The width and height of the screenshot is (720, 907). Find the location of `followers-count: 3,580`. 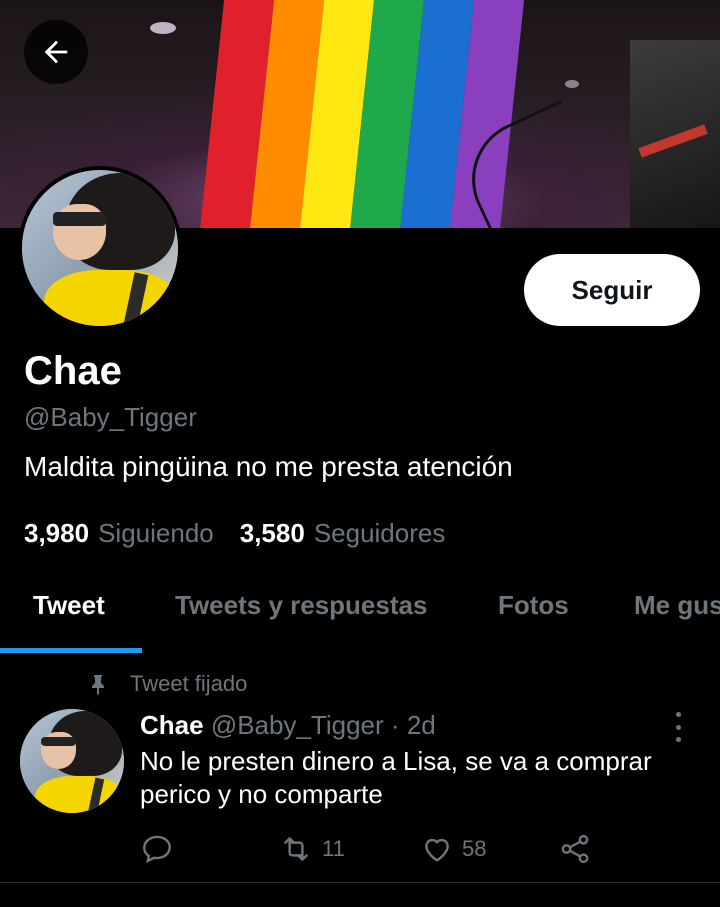

followers-count: 3,580 is located at coordinates (272, 533).